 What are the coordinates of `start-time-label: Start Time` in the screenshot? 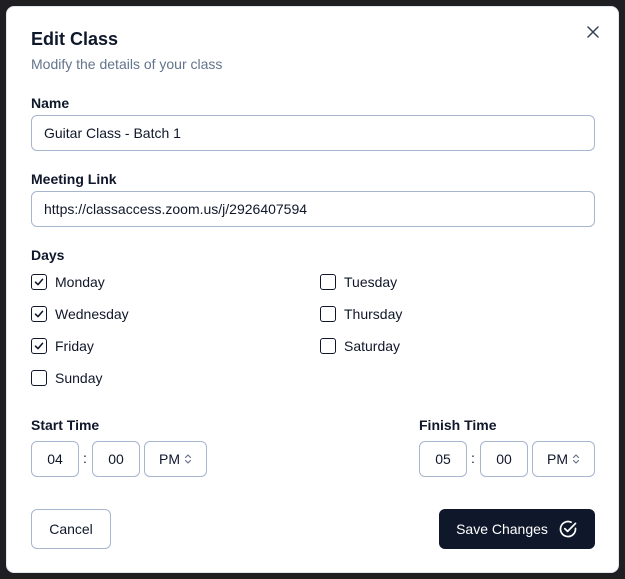 It's located at (65, 425).